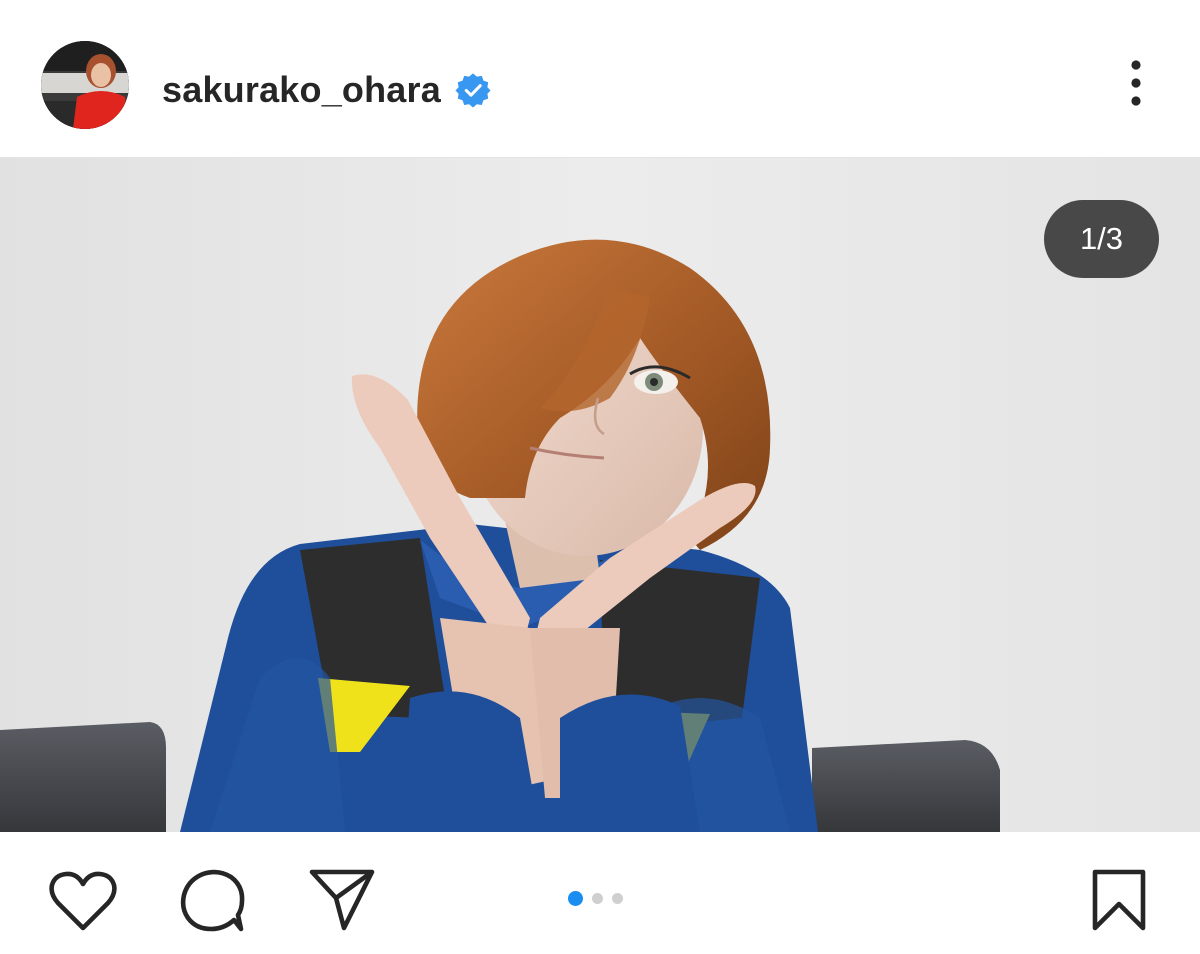 This screenshot has width=1200, height=954. I want to click on verified-badge-icon, so click(473, 90).